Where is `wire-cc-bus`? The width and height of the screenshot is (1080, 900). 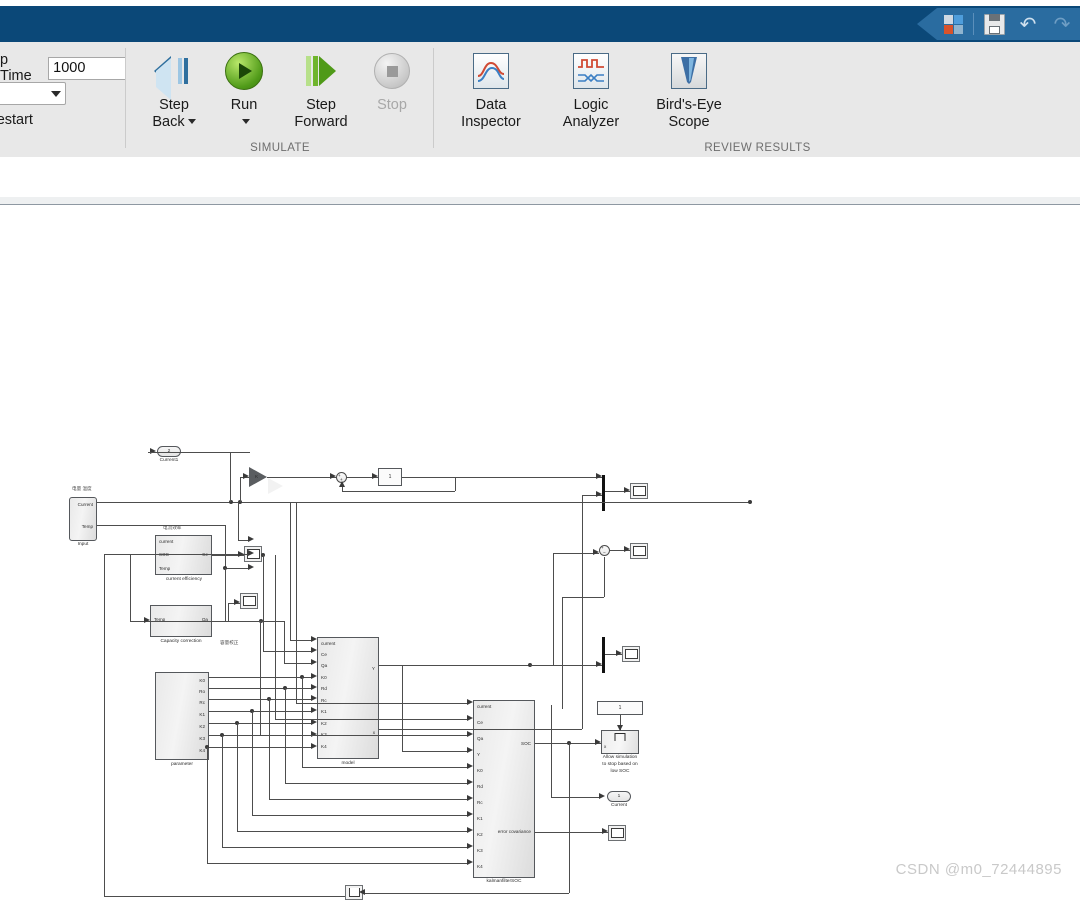
wire-cc-bus is located at coordinates (262, 621).